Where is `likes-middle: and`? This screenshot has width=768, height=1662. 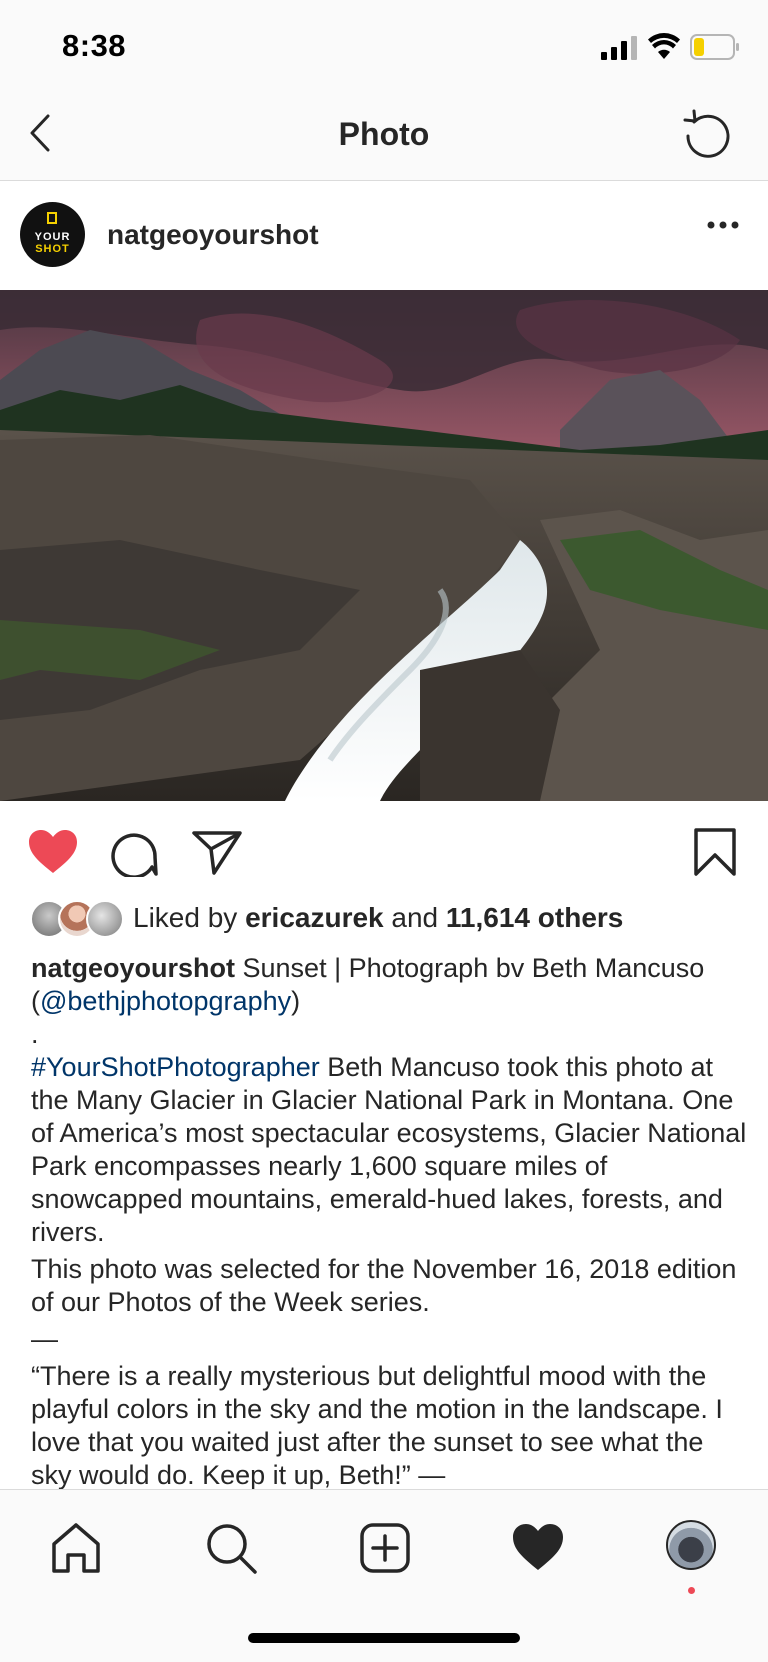 likes-middle: and is located at coordinates (414, 917).